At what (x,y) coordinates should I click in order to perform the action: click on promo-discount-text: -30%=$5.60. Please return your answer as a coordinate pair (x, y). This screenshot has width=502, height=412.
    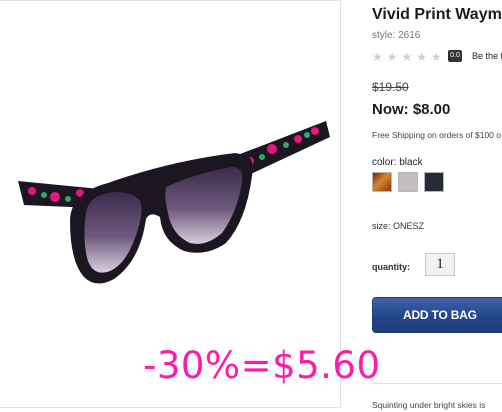
    Looking at the image, I should click on (262, 365).